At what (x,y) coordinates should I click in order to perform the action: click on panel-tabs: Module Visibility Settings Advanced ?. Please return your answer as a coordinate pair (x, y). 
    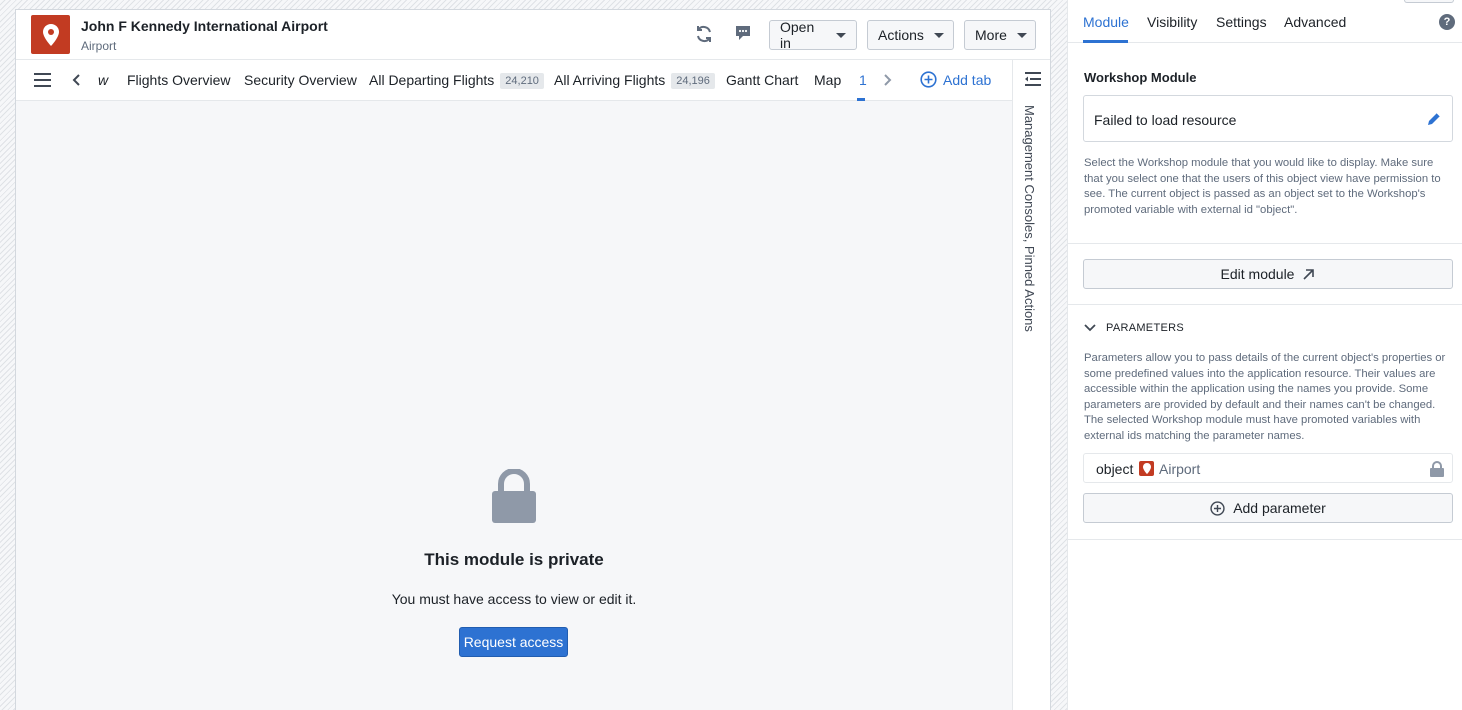
    Looking at the image, I should click on (1265, 21).